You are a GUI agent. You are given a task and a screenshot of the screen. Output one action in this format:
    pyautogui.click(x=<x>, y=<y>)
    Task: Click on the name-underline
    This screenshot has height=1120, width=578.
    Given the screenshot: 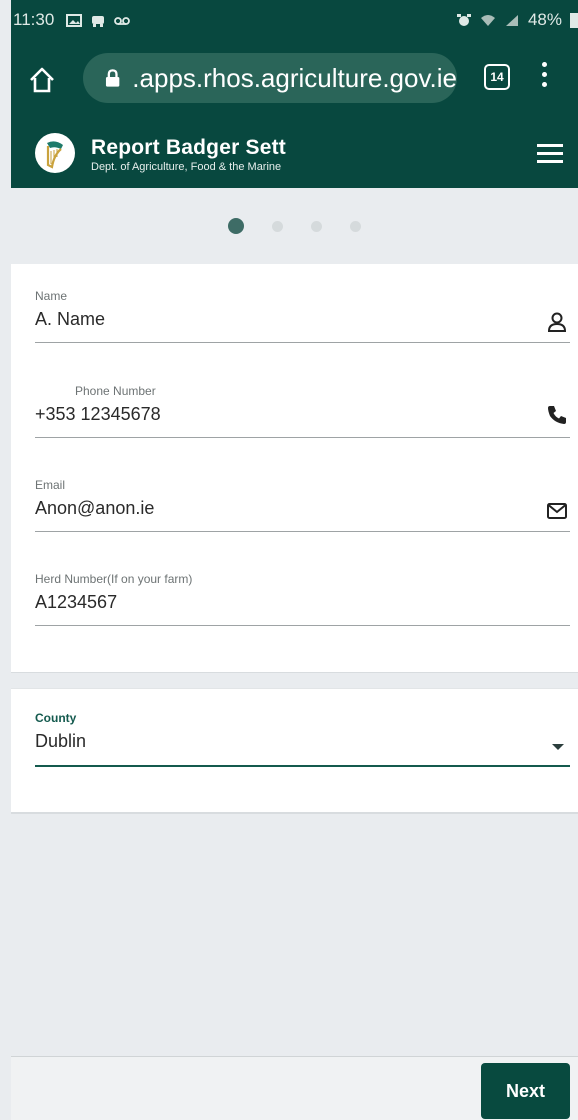 What is the action you would take?
    pyautogui.click(x=302, y=342)
    